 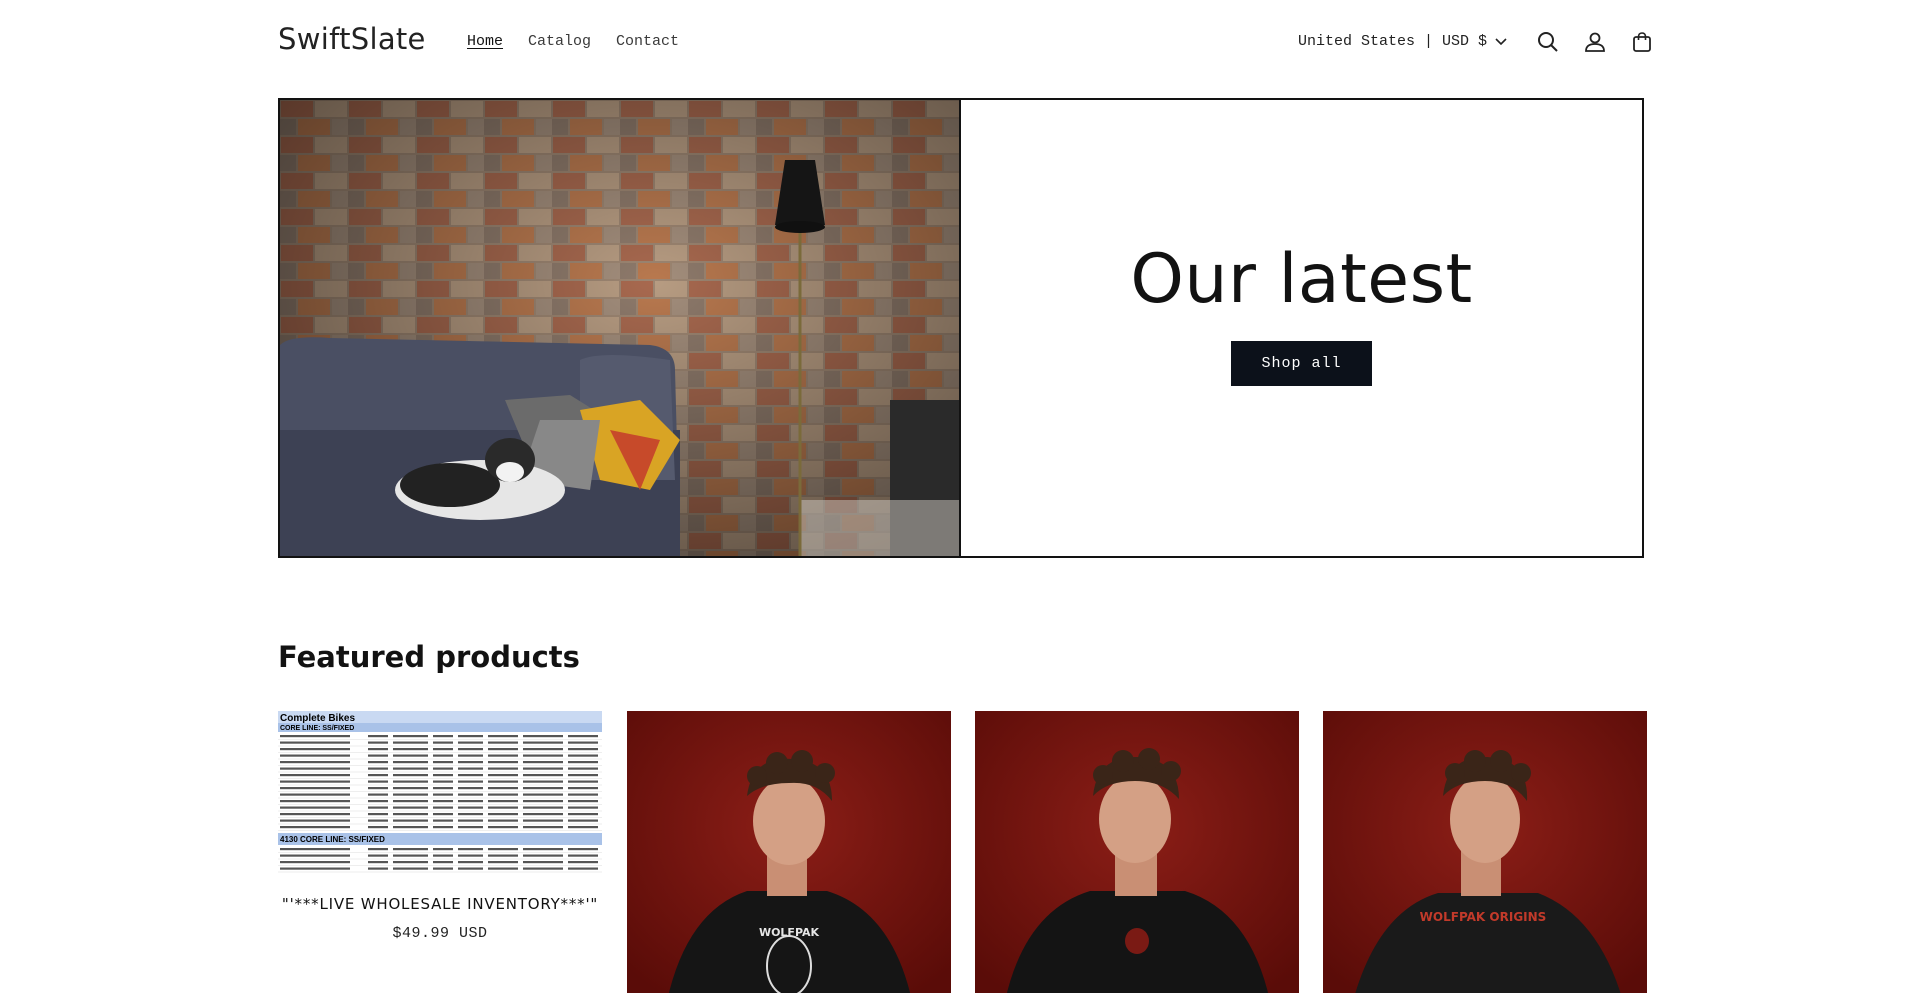 What do you see at coordinates (440, 904) in the screenshot?
I see `product-title: "'***LIVE WHOLESALE INVENTORY***'"` at bounding box center [440, 904].